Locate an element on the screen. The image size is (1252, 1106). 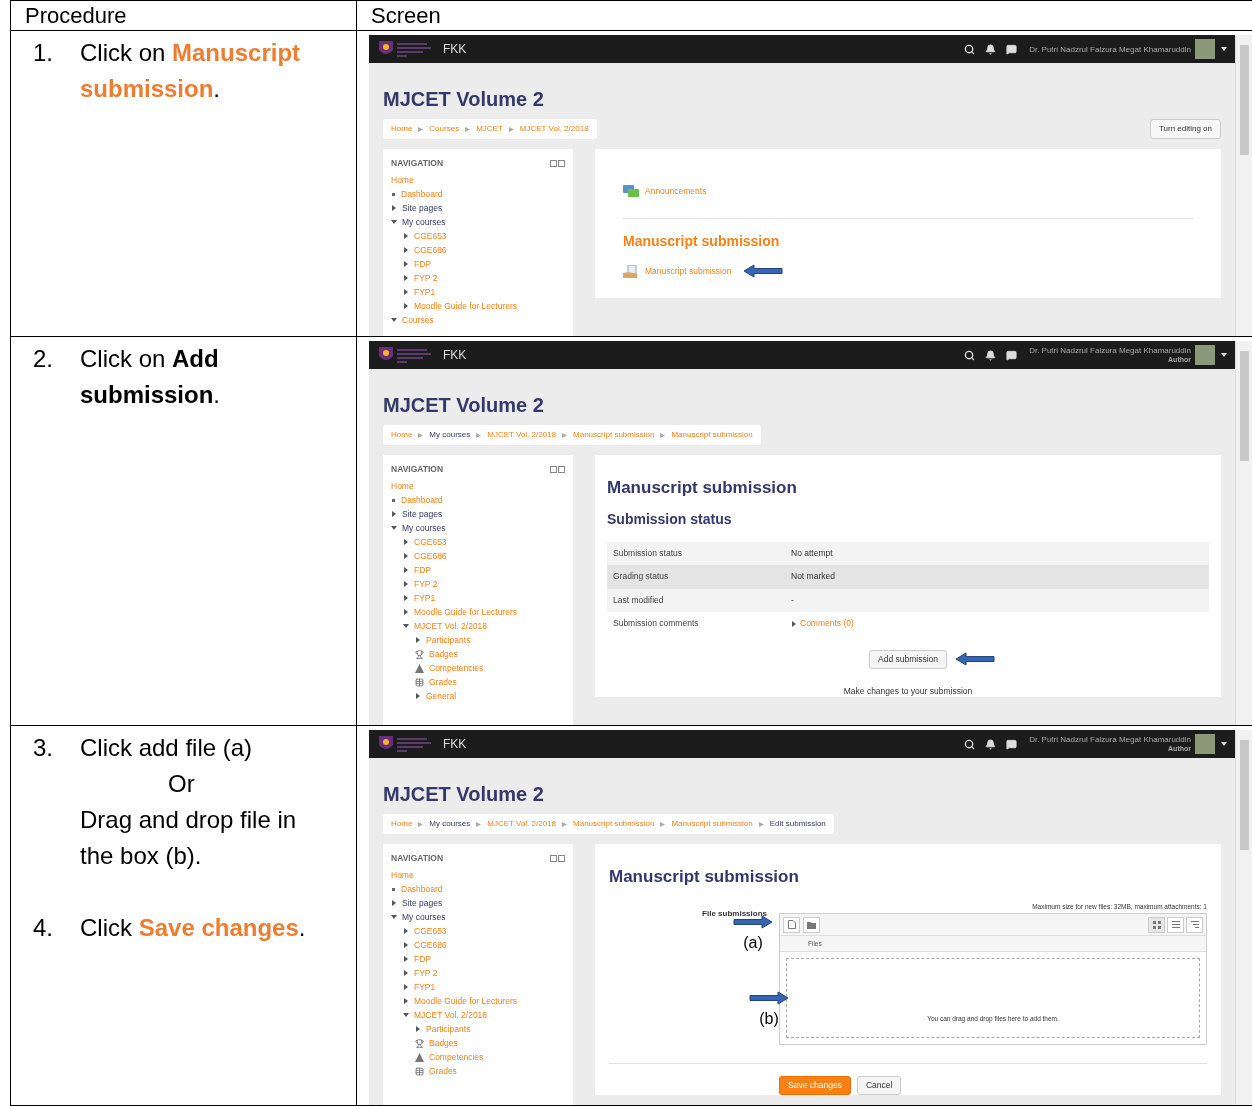
activity-link: Manuscript submission is located at coordinates (688, 271).